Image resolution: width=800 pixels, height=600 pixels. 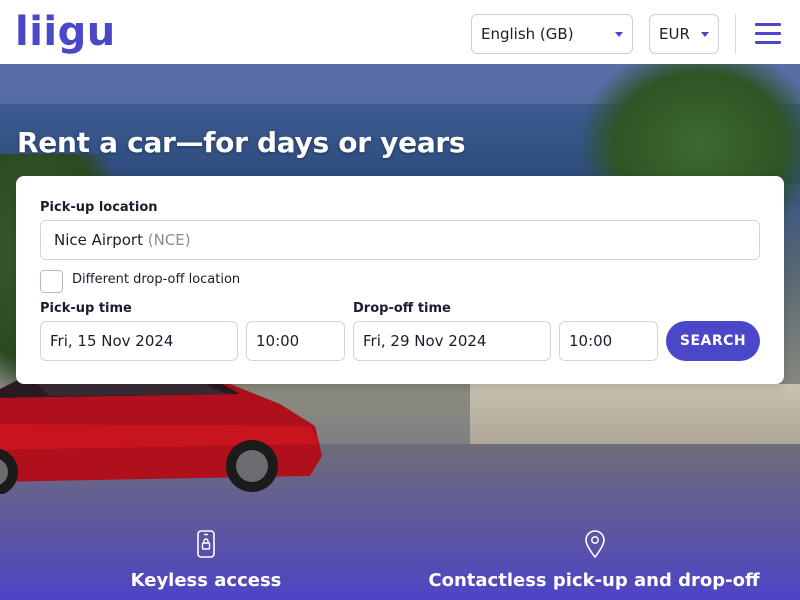 I want to click on dropoff-date-value: Fri, 29 Nov 2024, so click(x=425, y=341).